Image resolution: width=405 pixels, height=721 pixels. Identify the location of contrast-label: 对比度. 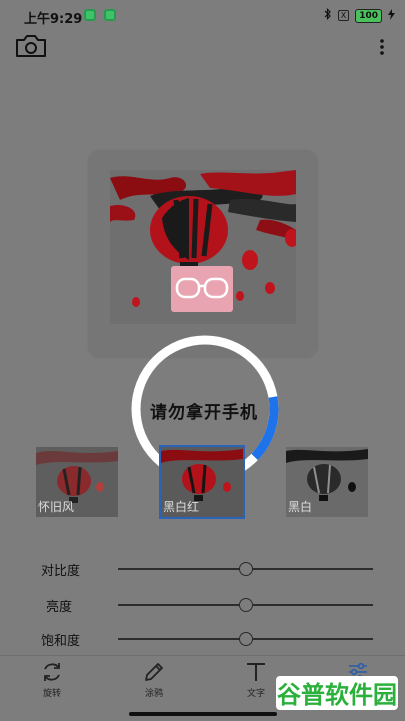
(60, 571).